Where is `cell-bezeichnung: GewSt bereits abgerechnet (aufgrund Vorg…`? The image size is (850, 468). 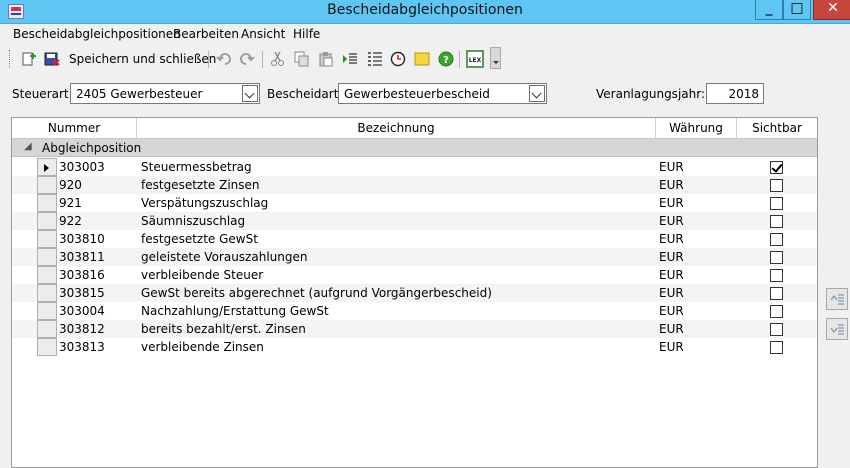
cell-bezeichnung: GewSt bereits abgerechnet (aufgrund Vorg… is located at coordinates (316, 293).